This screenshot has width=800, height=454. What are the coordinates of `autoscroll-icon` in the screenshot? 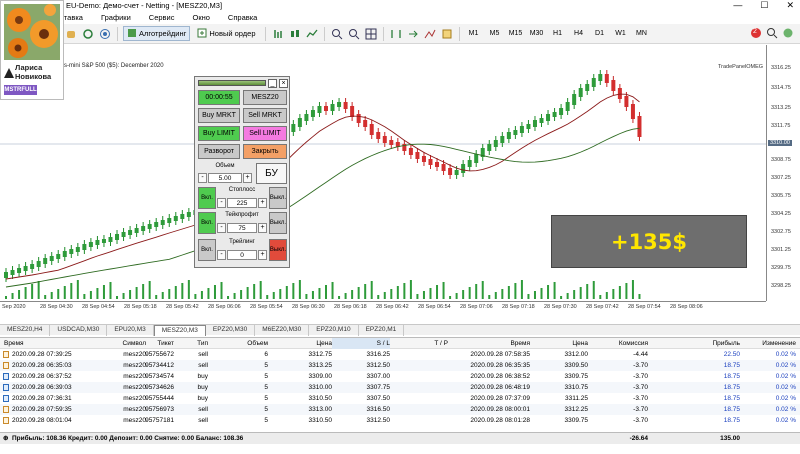 It's located at (396, 34).